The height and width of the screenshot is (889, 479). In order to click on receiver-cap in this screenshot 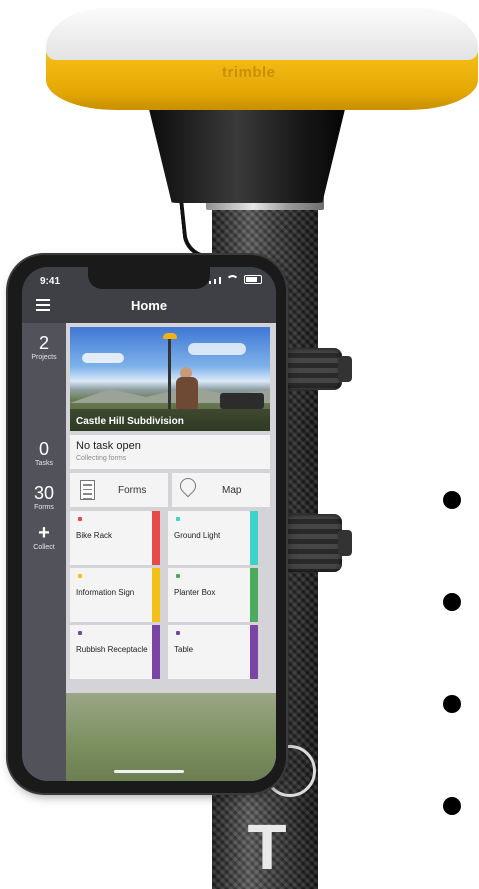, I will do `click(262, 34)`.